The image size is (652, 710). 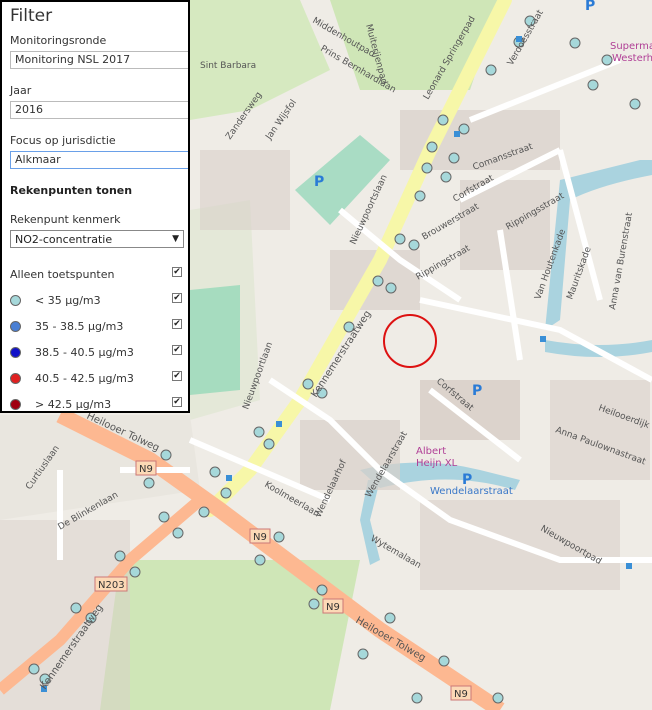 What do you see at coordinates (65, 219) in the screenshot?
I see `kenmerk-label: Rekenpunt kenmerk` at bounding box center [65, 219].